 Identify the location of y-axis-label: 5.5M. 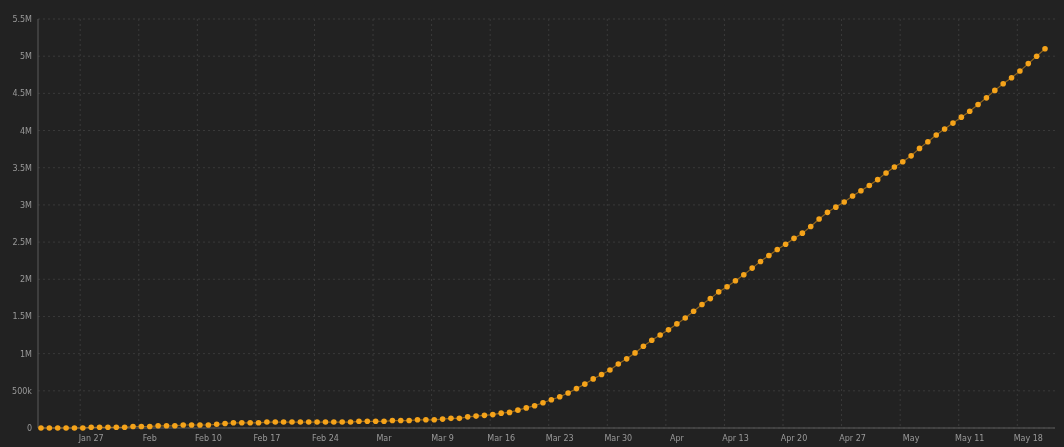
(22, 19).